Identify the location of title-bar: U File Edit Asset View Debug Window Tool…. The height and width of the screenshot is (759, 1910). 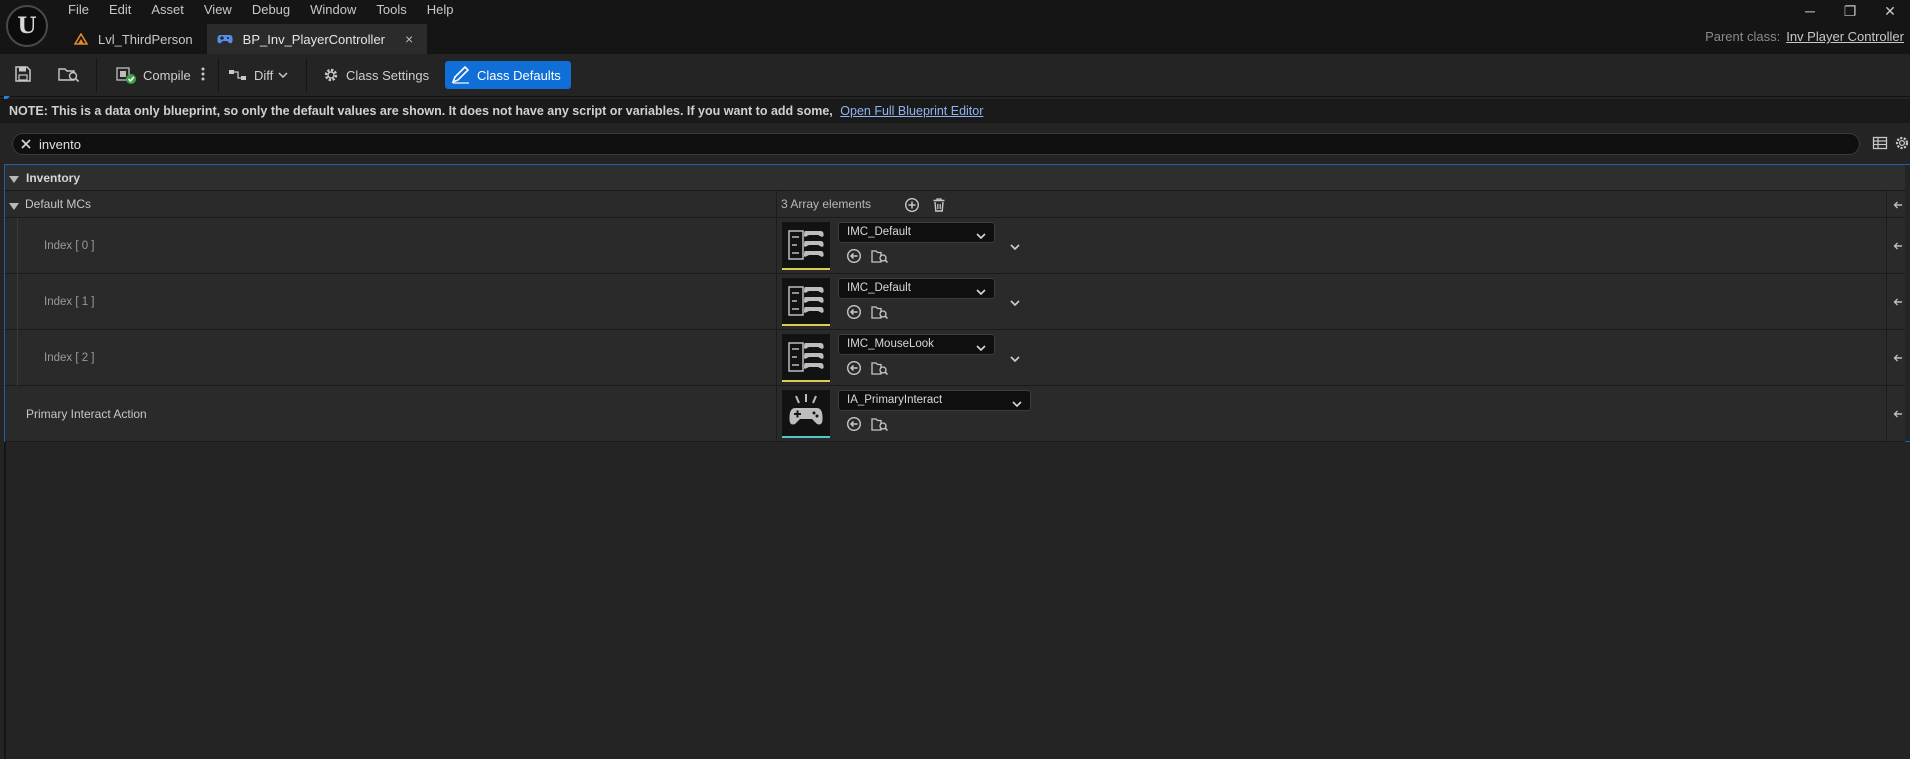
(955, 27).